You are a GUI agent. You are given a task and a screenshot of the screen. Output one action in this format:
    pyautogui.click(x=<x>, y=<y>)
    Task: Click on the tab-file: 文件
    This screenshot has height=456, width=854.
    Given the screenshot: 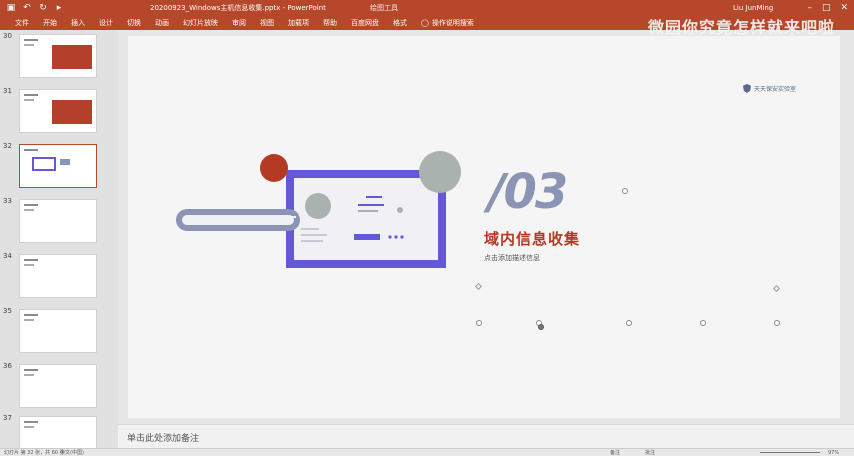 What is the action you would take?
    pyautogui.click(x=22, y=23)
    